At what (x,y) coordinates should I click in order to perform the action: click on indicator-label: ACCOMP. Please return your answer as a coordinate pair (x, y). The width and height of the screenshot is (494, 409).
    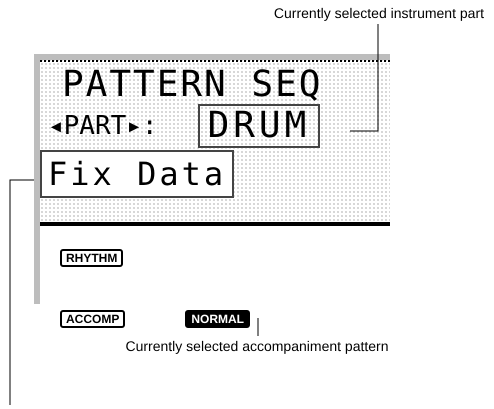
    Looking at the image, I should click on (93, 319).